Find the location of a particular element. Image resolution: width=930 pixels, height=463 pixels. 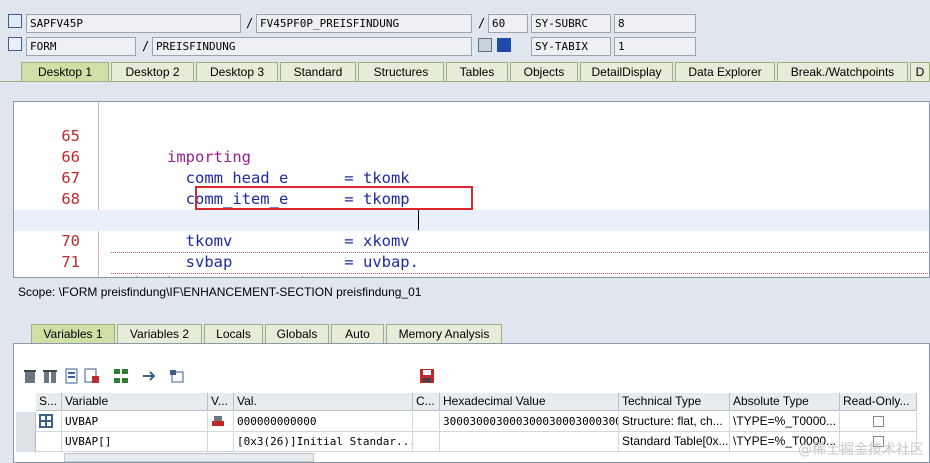

sysvar2-value-field: 1 is located at coordinates (655, 46).